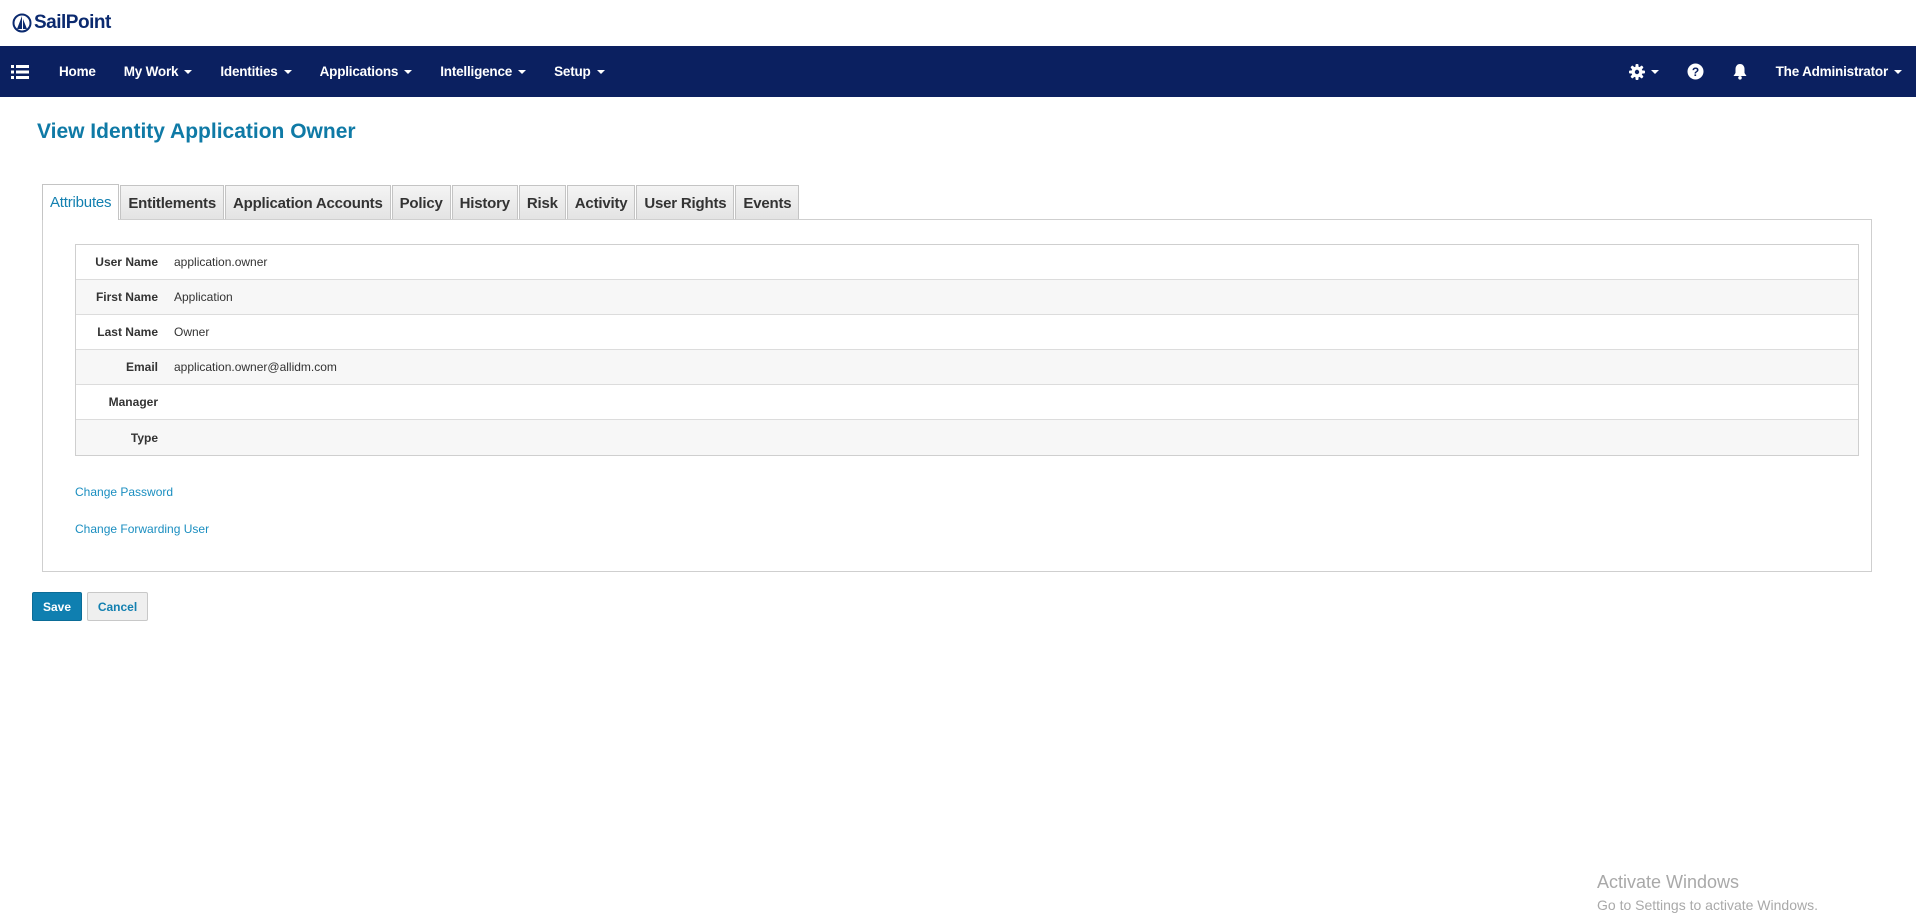 This screenshot has width=1916, height=921. I want to click on list-icon, so click(20, 71).